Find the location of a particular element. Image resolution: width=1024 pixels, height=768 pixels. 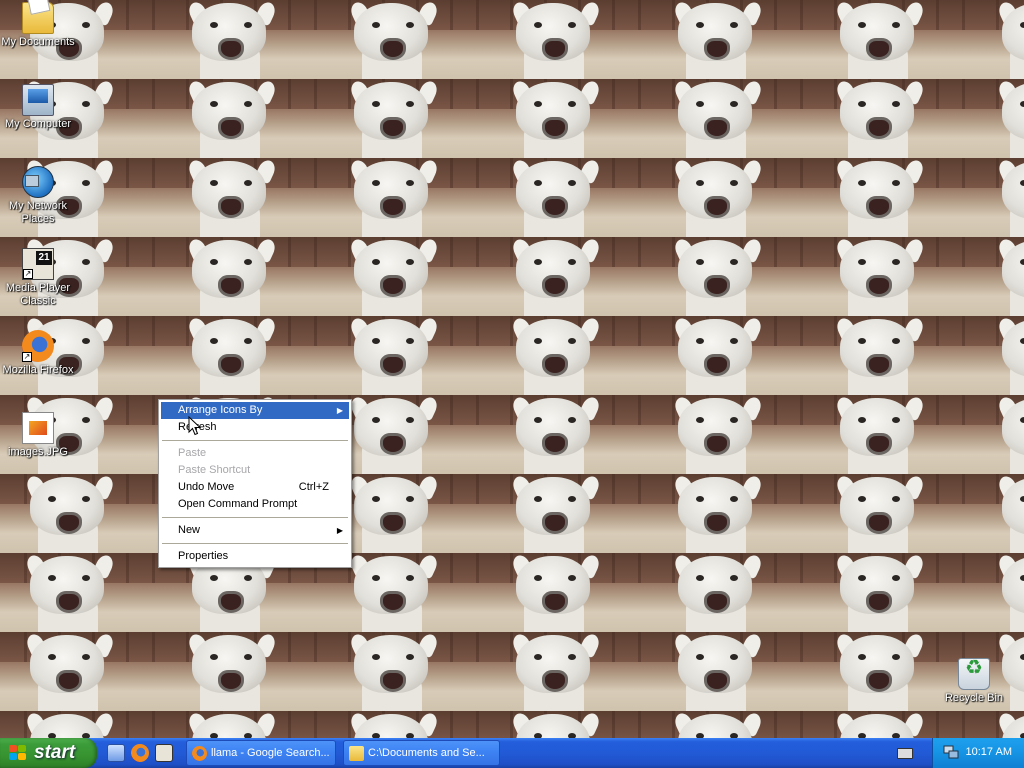

menu-item-label: Paste Shortcut is located at coordinates (214, 470).